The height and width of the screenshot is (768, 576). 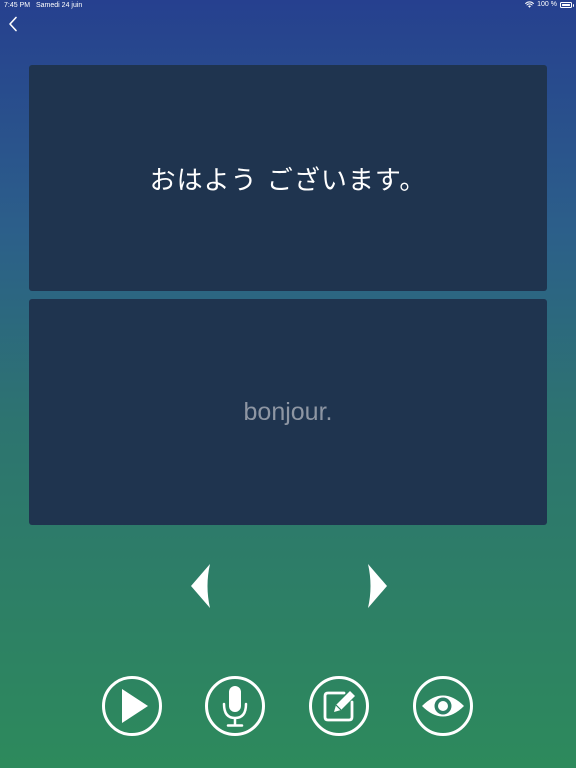 I want to click on status-date: Samedi 24 juin, so click(x=59, y=5).